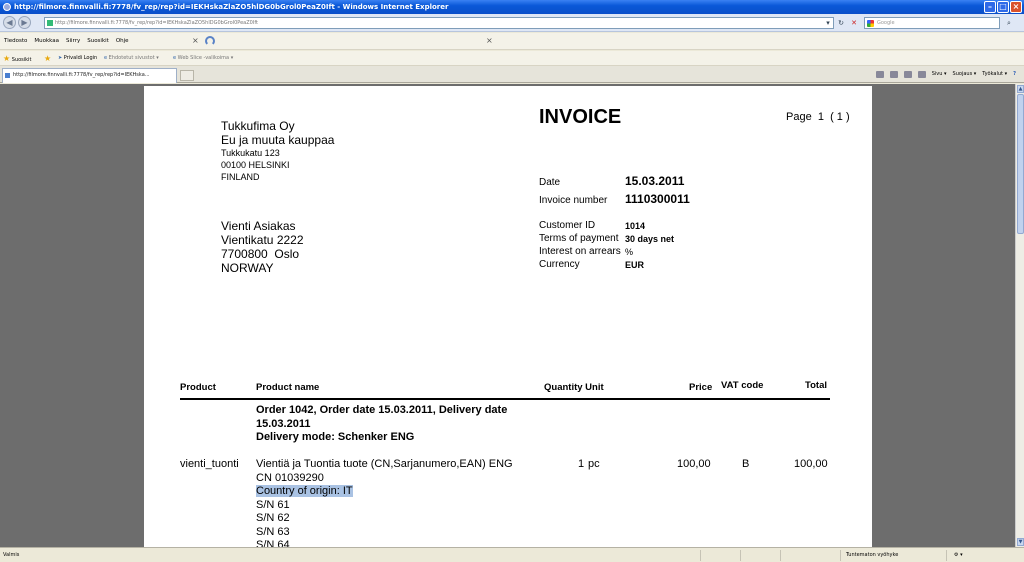  What do you see at coordinates (921, 74) in the screenshot?
I see `print-icon` at bounding box center [921, 74].